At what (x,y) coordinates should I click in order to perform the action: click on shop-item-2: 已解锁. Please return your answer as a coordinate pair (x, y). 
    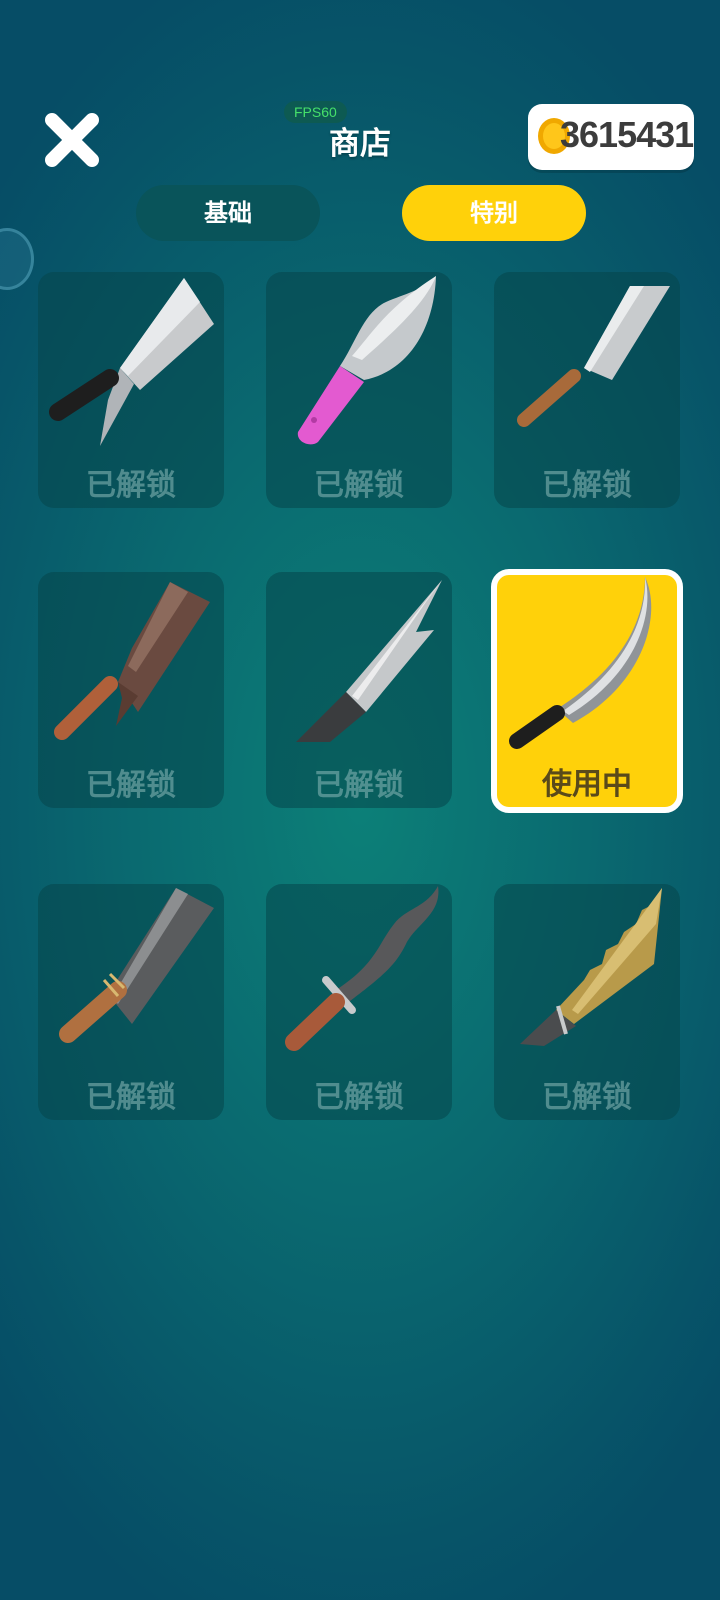
    Looking at the image, I should click on (359, 390).